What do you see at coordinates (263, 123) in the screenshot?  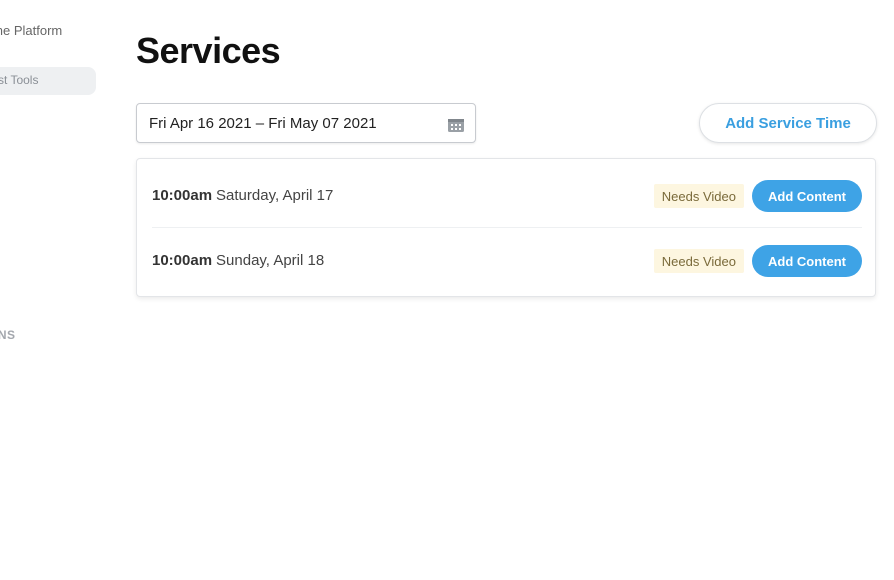 I see `date-range-value: Fri Apr 16 2021 – Fri May 07 2021` at bounding box center [263, 123].